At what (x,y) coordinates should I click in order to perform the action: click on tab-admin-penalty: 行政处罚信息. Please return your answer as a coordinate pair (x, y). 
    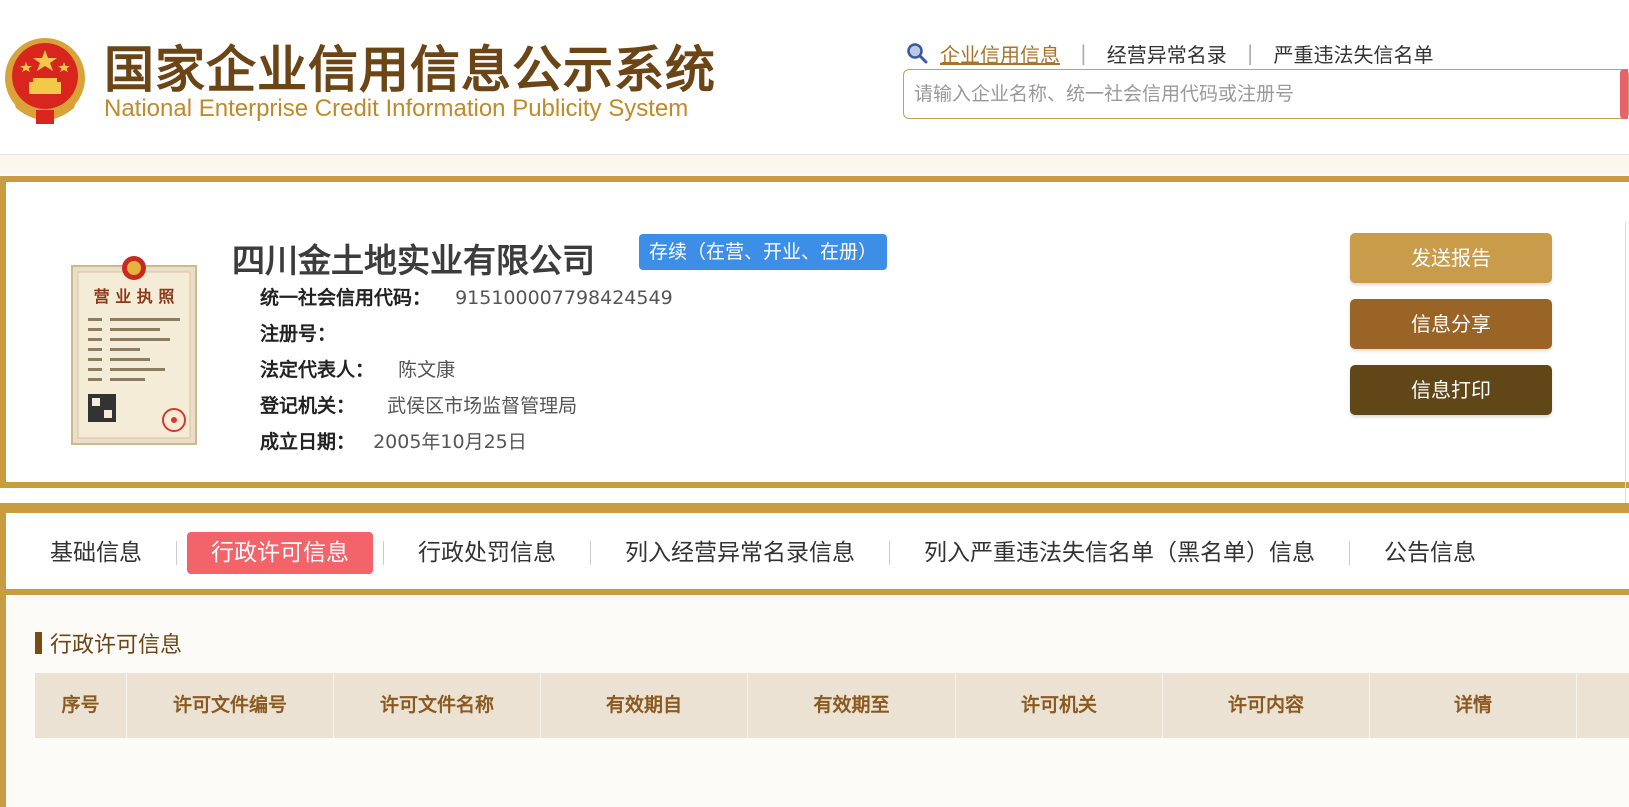
    Looking at the image, I should click on (487, 553).